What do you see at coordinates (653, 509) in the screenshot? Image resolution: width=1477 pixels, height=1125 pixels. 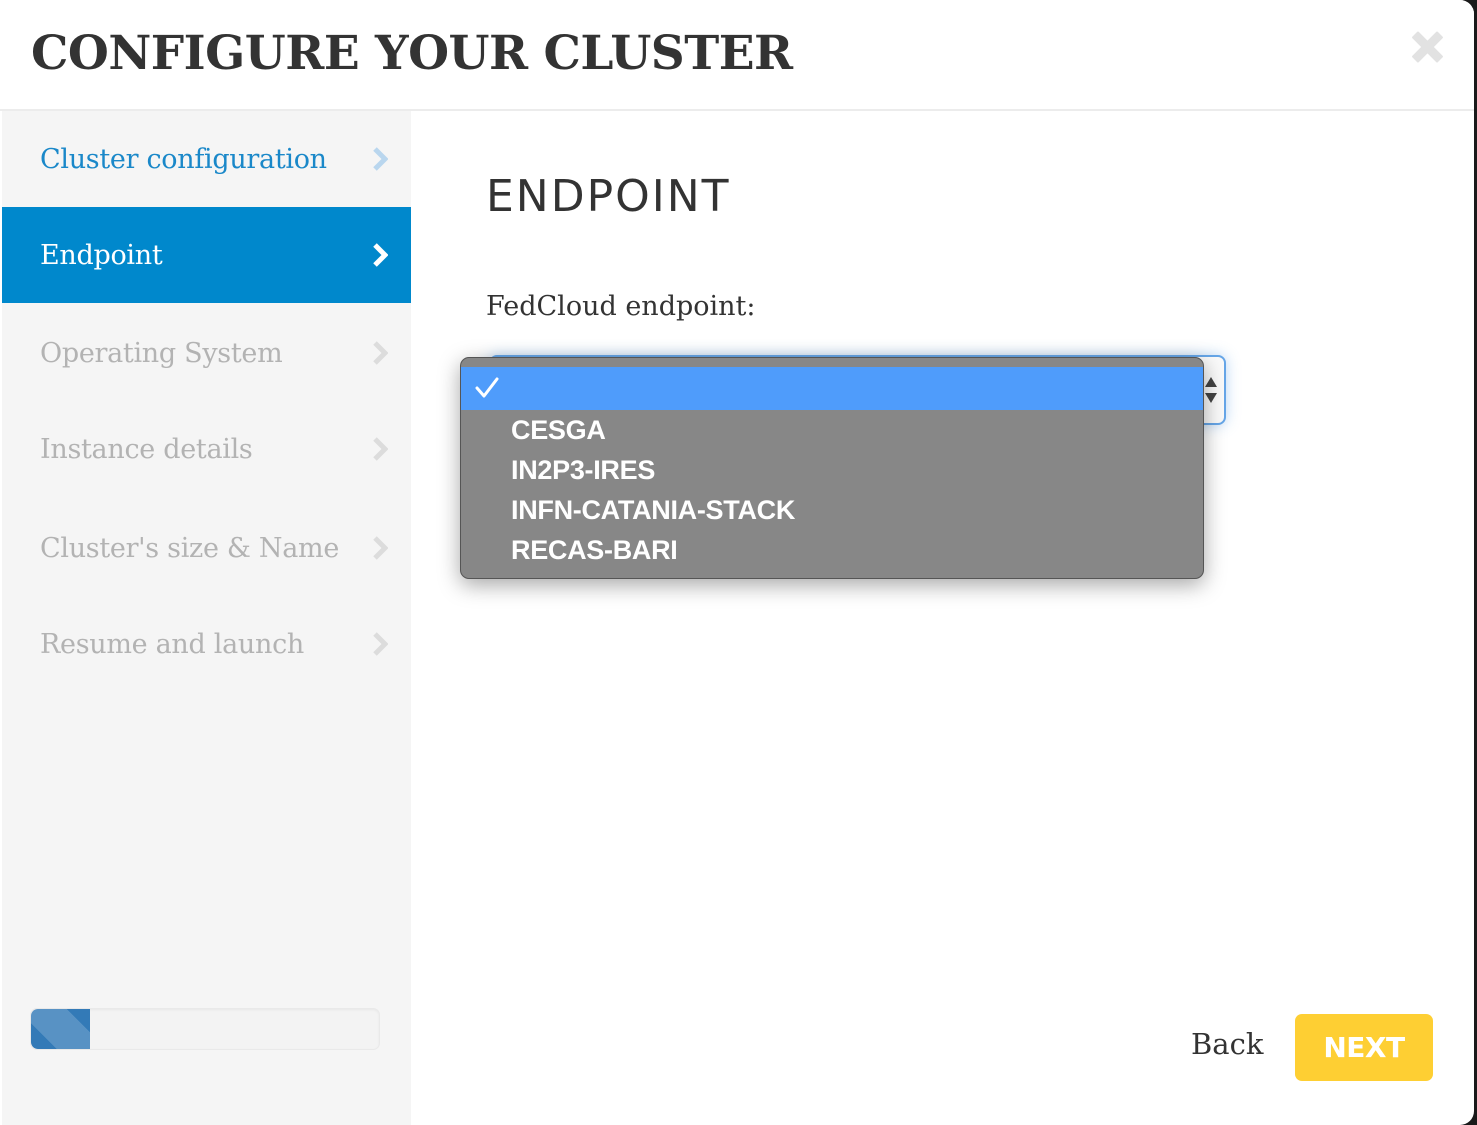 I see `option-label: INFN-CATANIA-STACK` at bounding box center [653, 509].